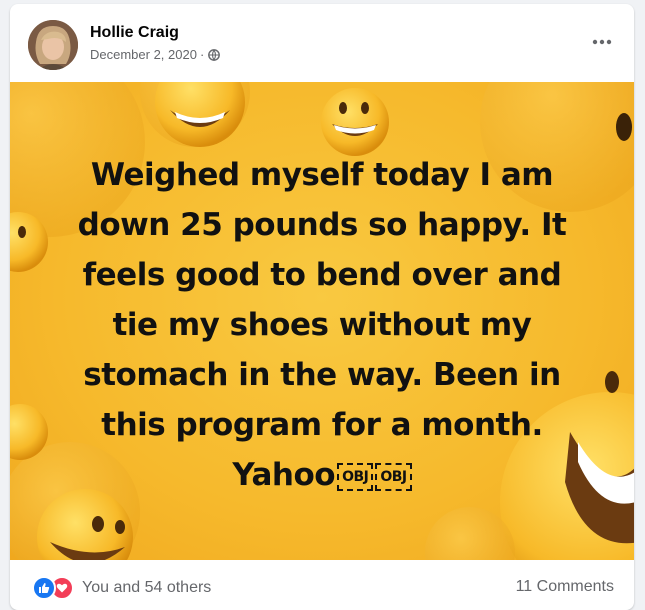 The width and height of the screenshot is (645, 610). Describe the element at coordinates (146, 588) in the screenshot. I see `reactions-count: You and 54 others` at that location.